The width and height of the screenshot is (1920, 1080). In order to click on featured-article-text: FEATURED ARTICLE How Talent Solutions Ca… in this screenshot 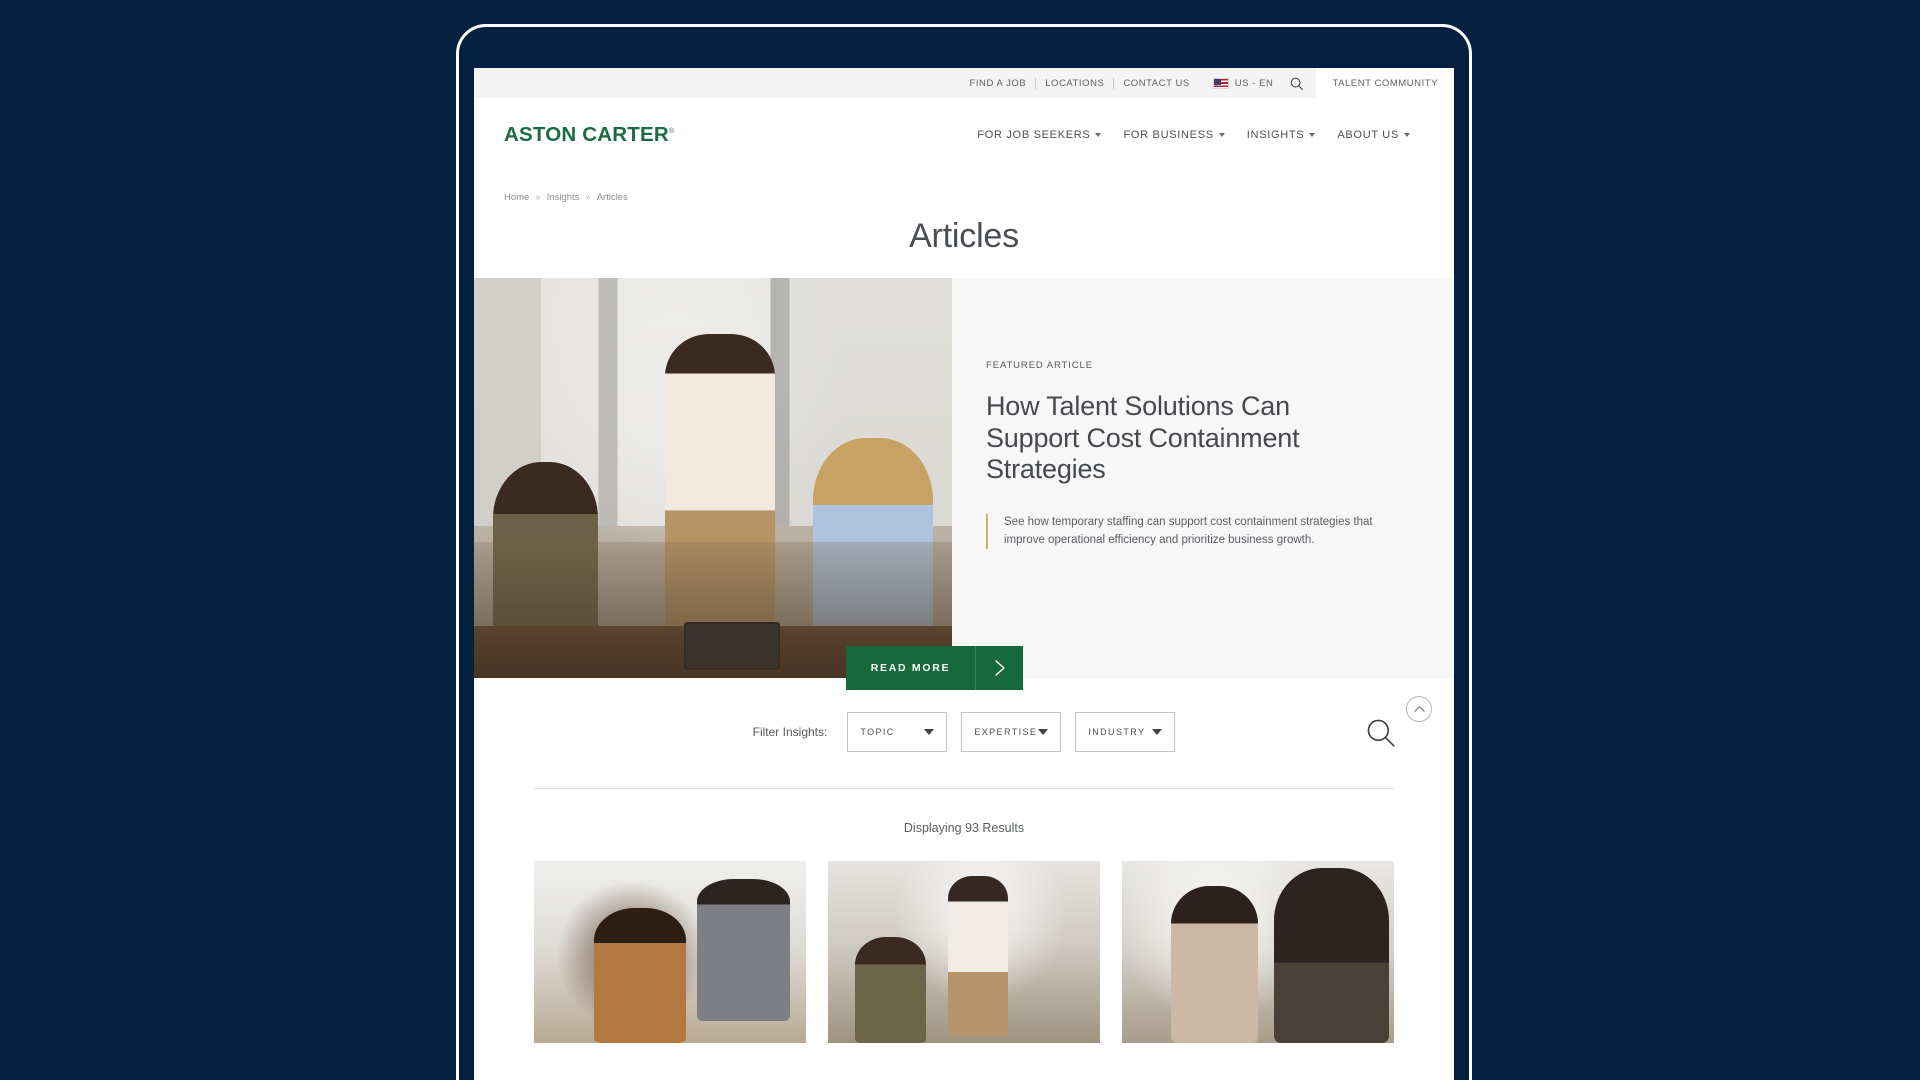, I will do `click(1203, 478)`.